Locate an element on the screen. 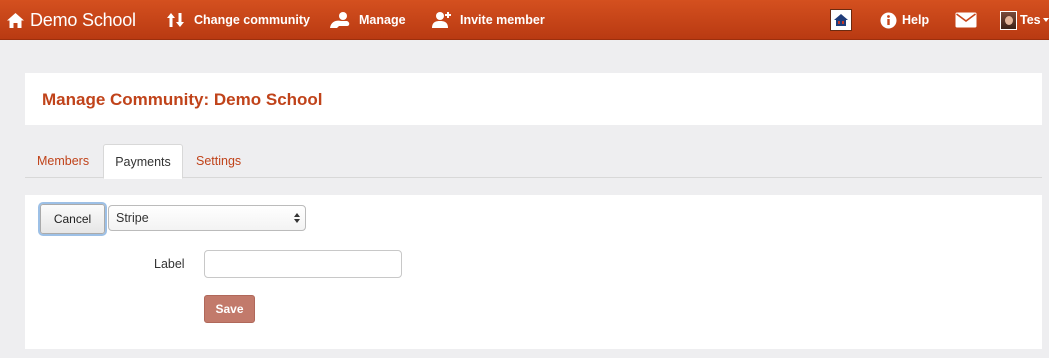 This screenshot has width=1049, height=358. tab-bar: Members Payments Settings is located at coordinates (533, 161).